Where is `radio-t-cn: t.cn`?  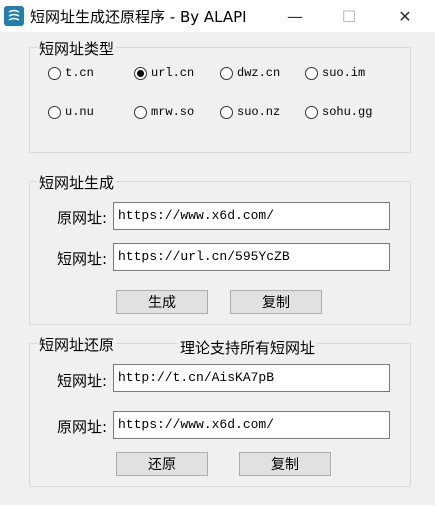
radio-t-cn: t.cn is located at coordinates (71, 73).